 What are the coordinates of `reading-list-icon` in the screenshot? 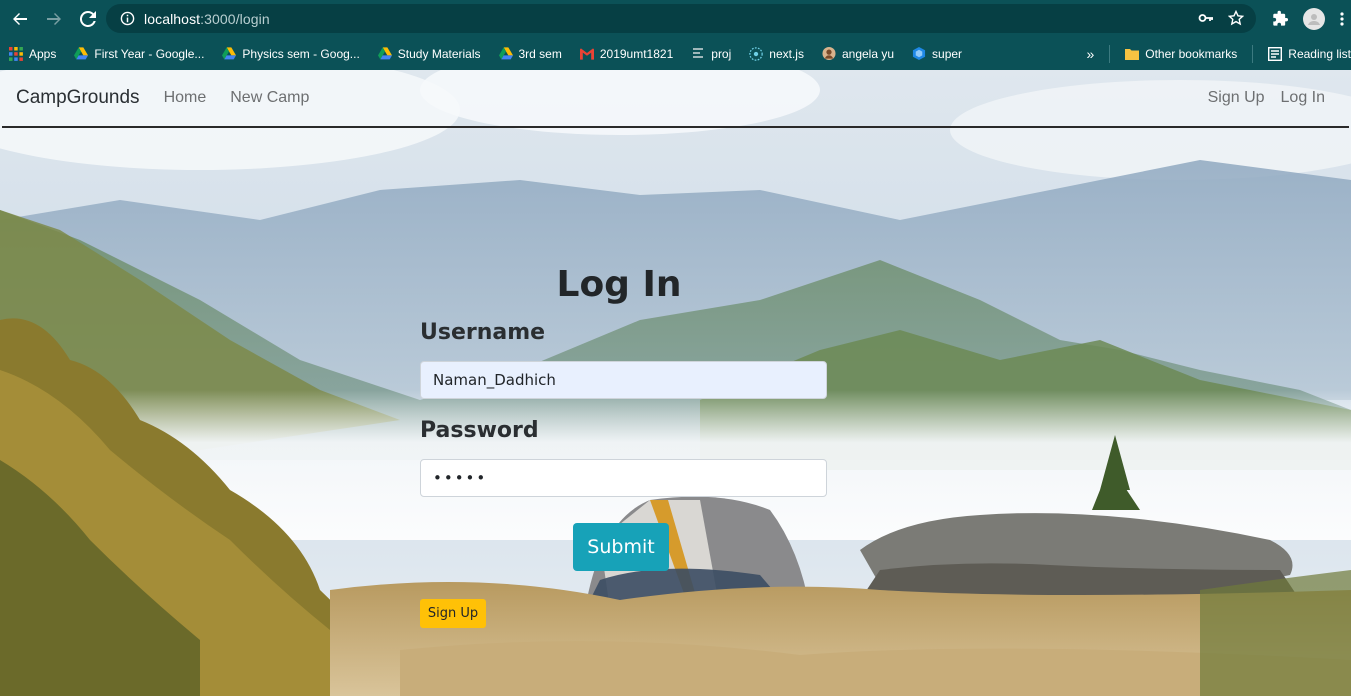 It's located at (1275, 53).